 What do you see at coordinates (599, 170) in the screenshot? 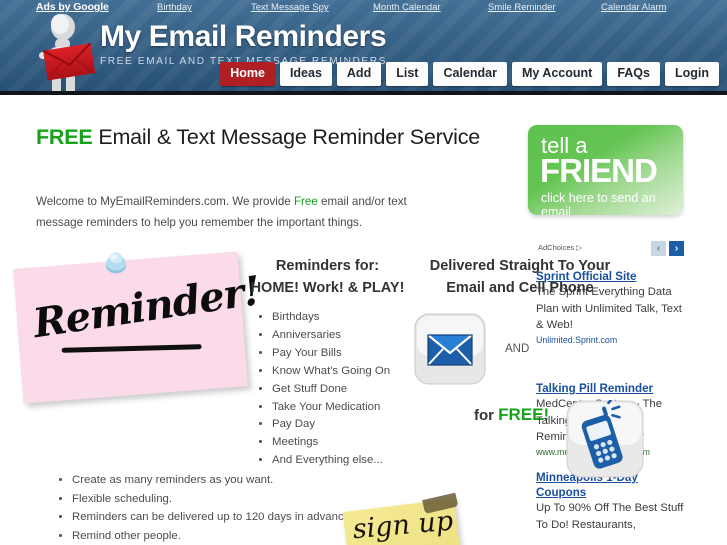
I see `tell-a-friend-line2: FRIEND` at bounding box center [599, 170].